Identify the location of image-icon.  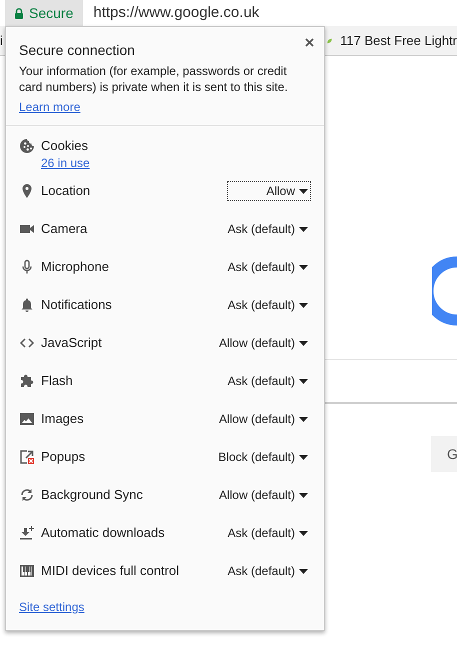
(27, 419).